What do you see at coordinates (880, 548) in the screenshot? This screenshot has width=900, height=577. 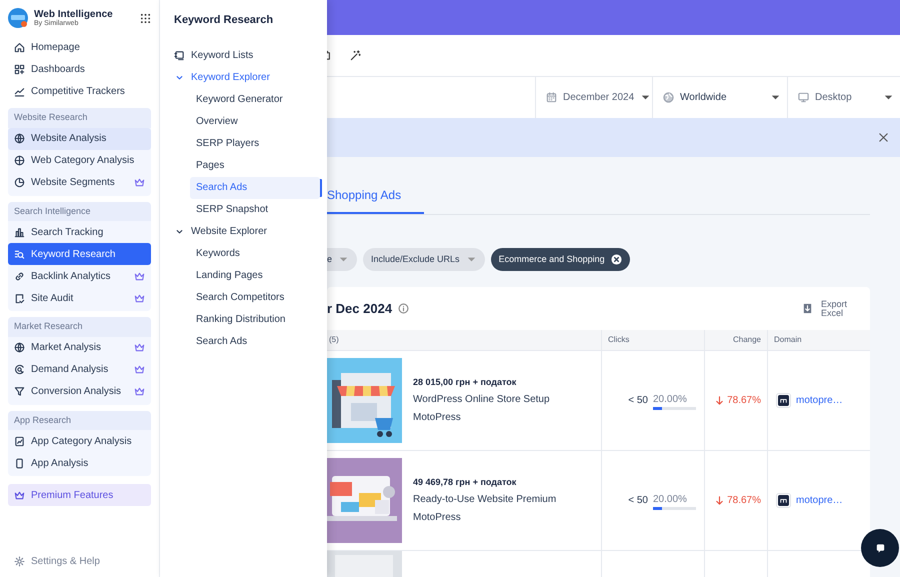 I see `chat-icon` at bounding box center [880, 548].